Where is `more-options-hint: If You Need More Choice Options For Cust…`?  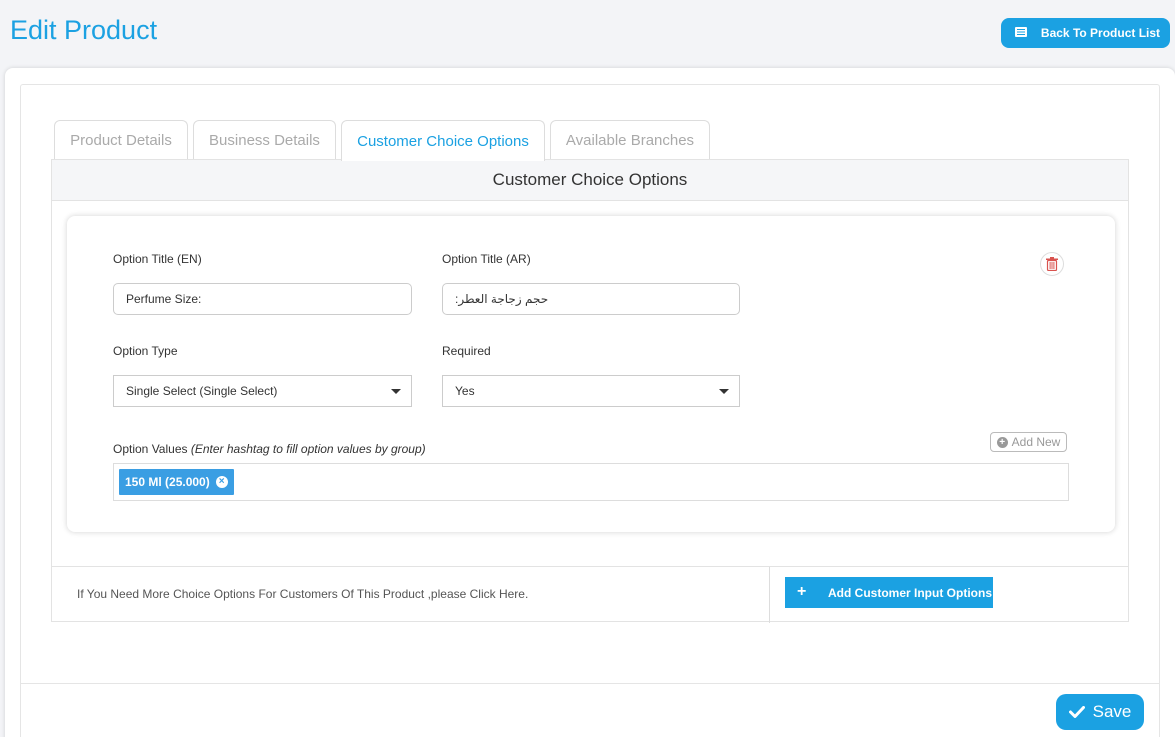
more-options-hint: If You Need More Choice Options For Cust… is located at coordinates (303, 594).